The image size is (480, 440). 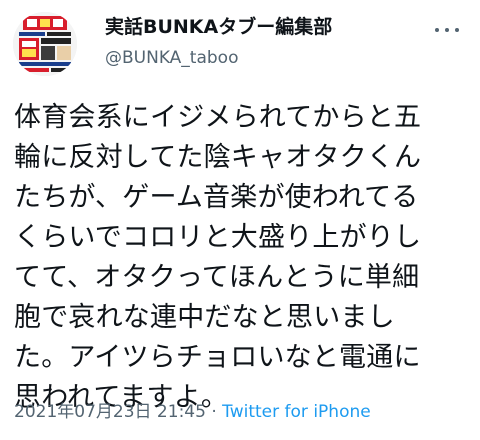 I want to click on more-horizontal-icon, so click(x=447, y=30).